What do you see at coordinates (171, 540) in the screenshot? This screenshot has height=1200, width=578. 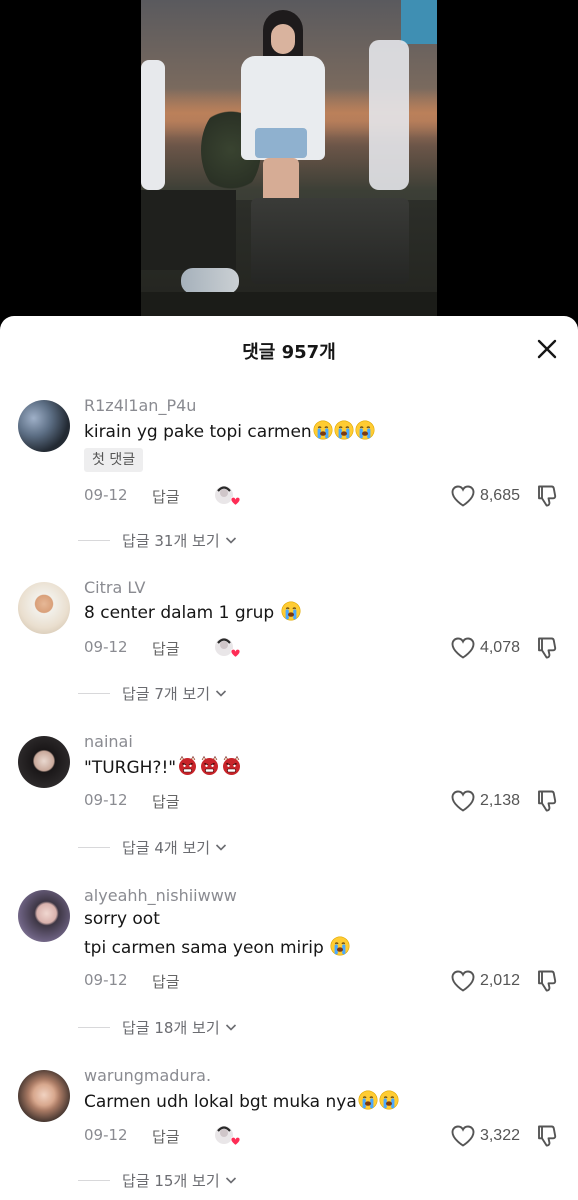 I see `view-replies-label: 답글 31개 보기` at bounding box center [171, 540].